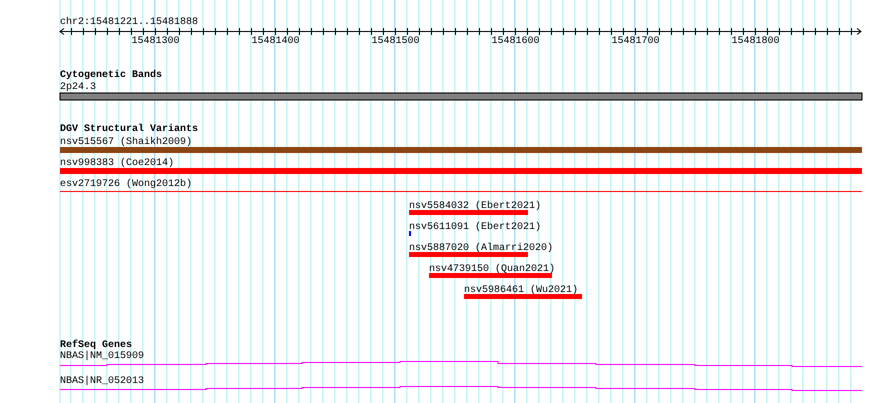 Image resolution: width=890 pixels, height=403 pixels. Describe the element at coordinates (636, 41) in the screenshot. I see `tick-label: 15481700` at that location.